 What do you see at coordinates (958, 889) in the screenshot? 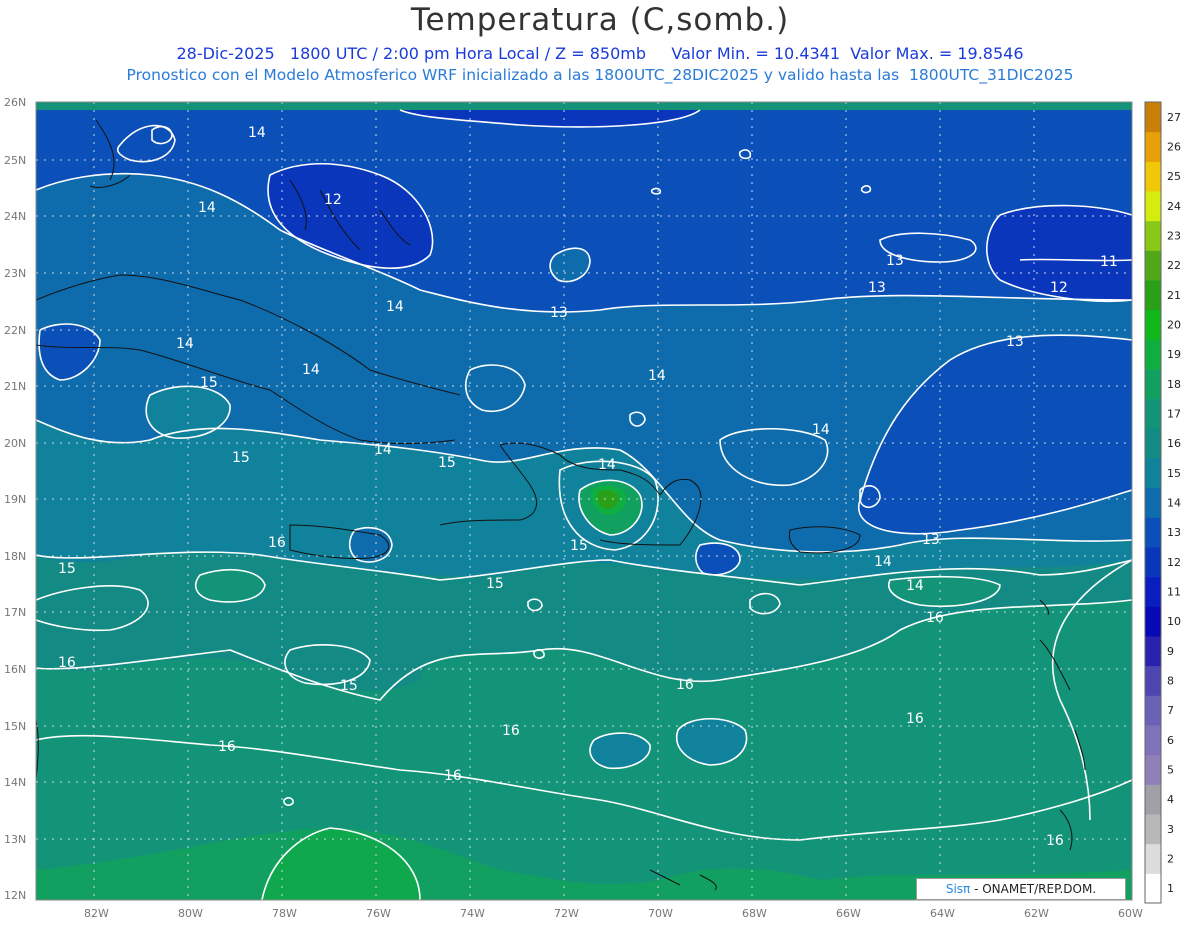
I see `brand-logo-text: Sisπ` at bounding box center [958, 889].